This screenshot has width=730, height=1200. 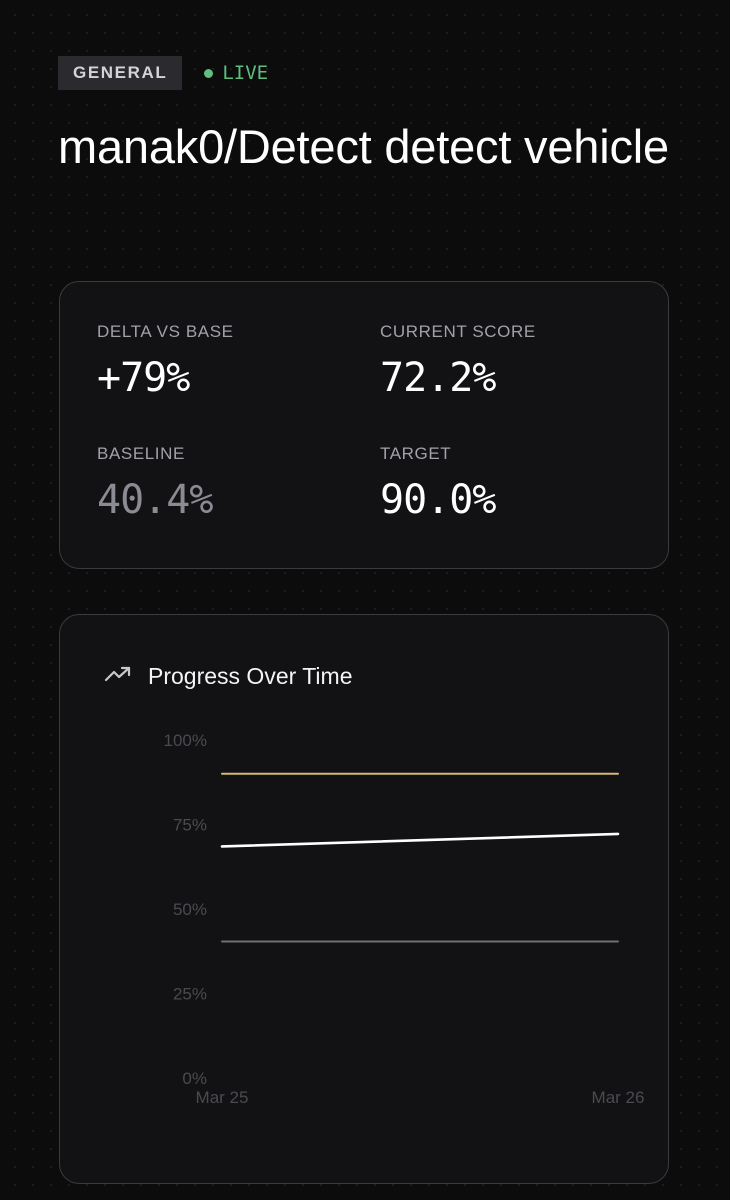 What do you see at coordinates (245, 73) in the screenshot?
I see `live-status-label: LIVE` at bounding box center [245, 73].